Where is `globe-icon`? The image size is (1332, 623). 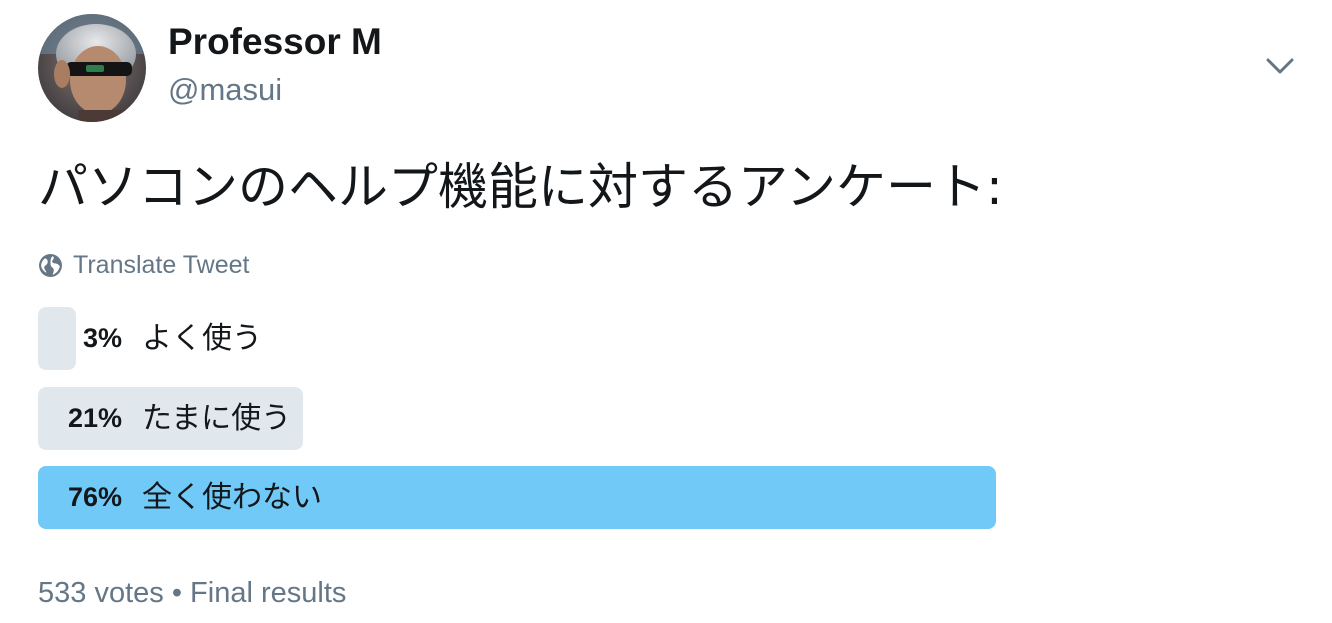 globe-icon is located at coordinates (50, 265).